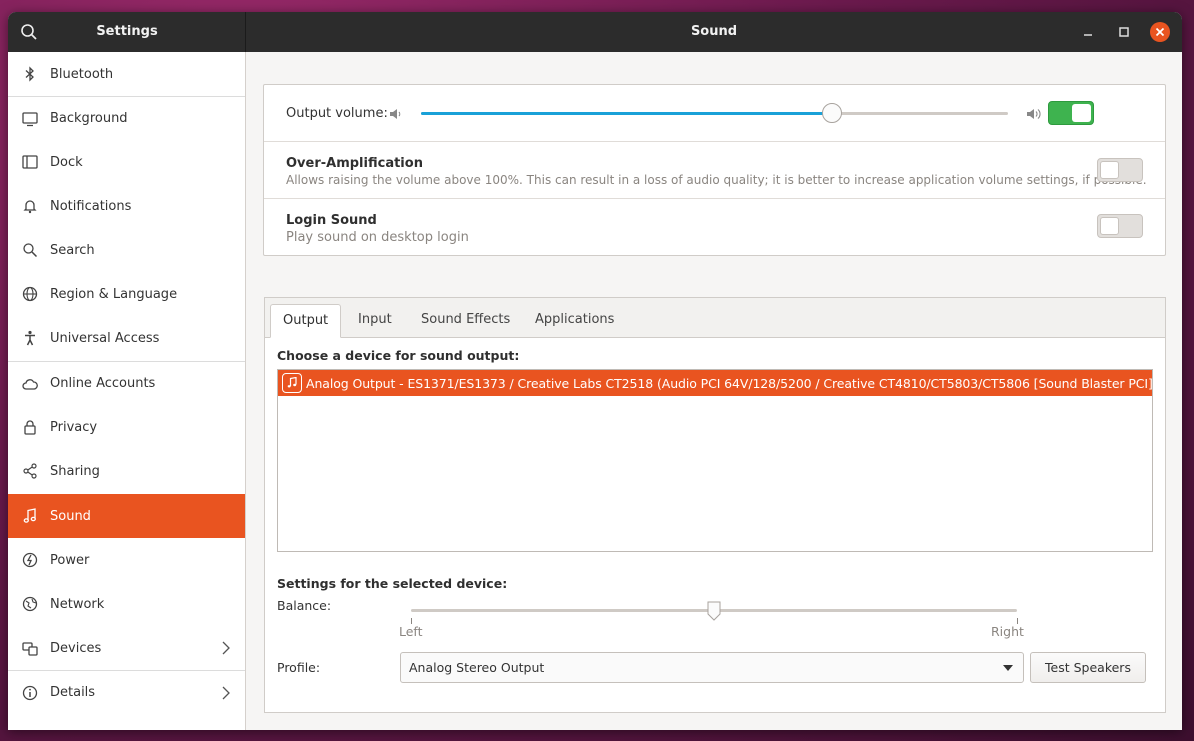 This screenshot has width=1194, height=741. What do you see at coordinates (126, 471) in the screenshot?
I see `sidebar-item-sharing: Sharing` at bounding box center [126, 471].